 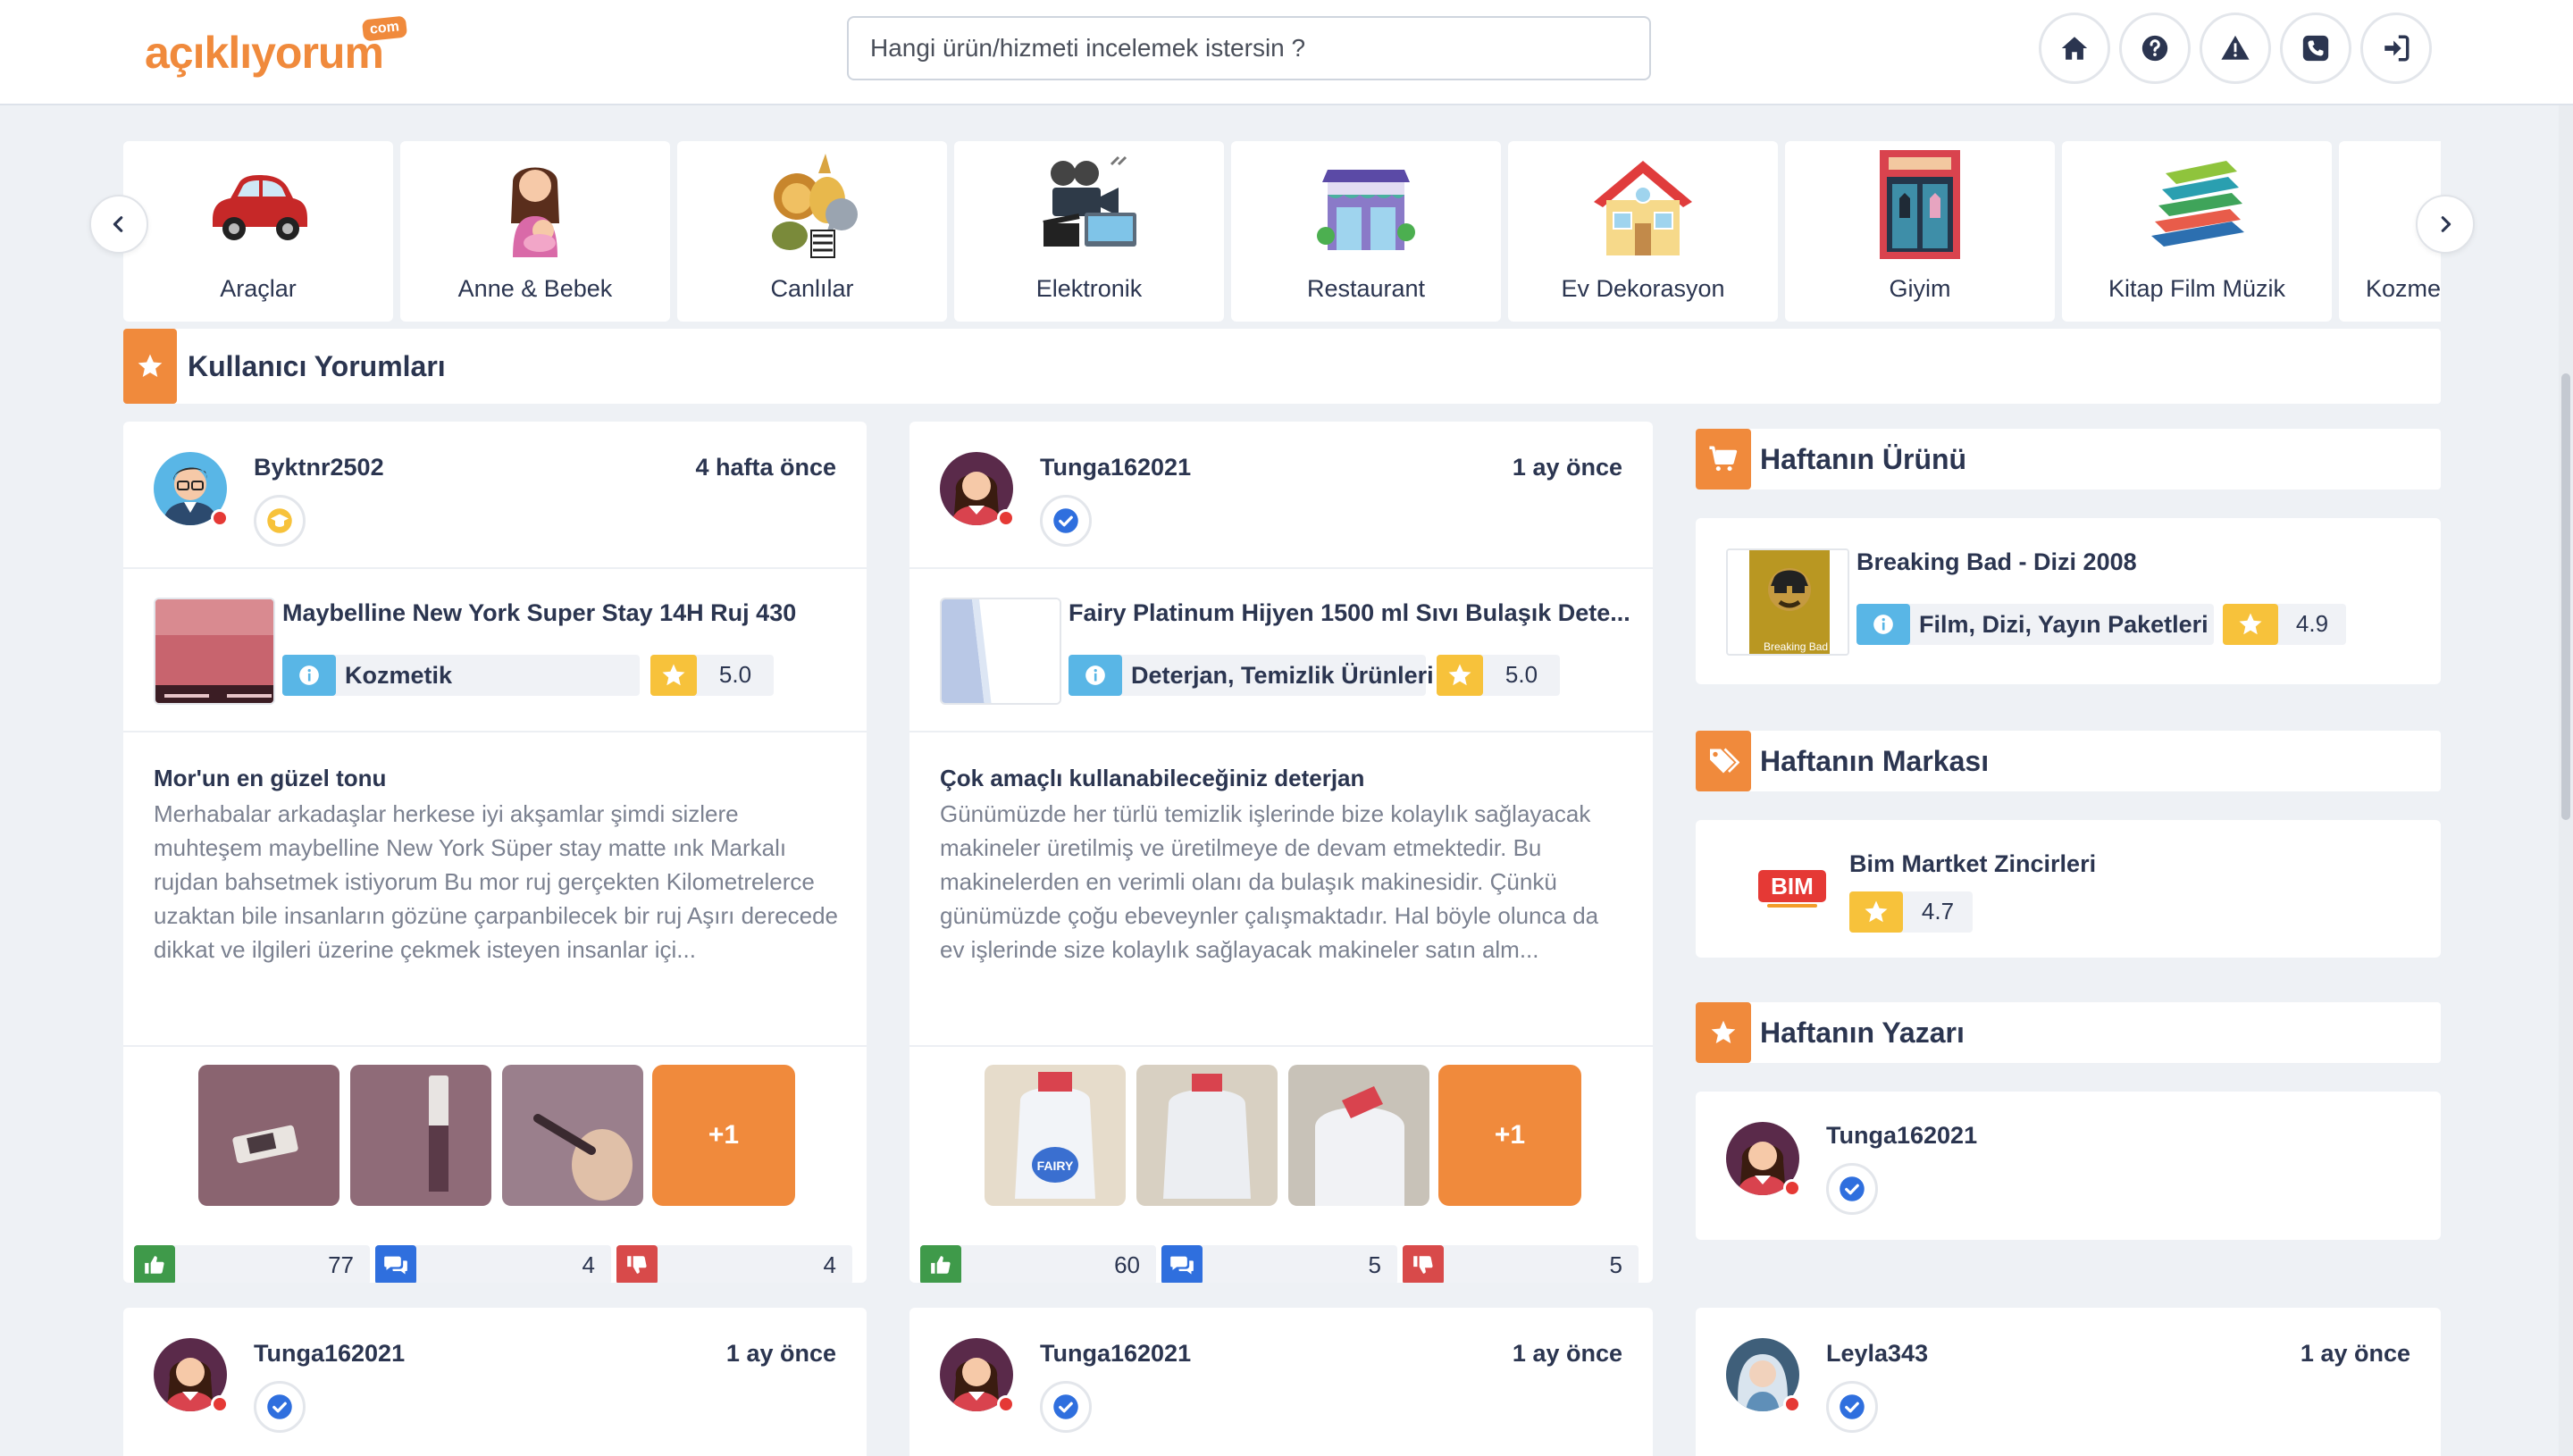 What do you see at coordinates (1089, 288) in the screenshot?
I see `category-label: Elektronik` at bounding box center [1089, 288].